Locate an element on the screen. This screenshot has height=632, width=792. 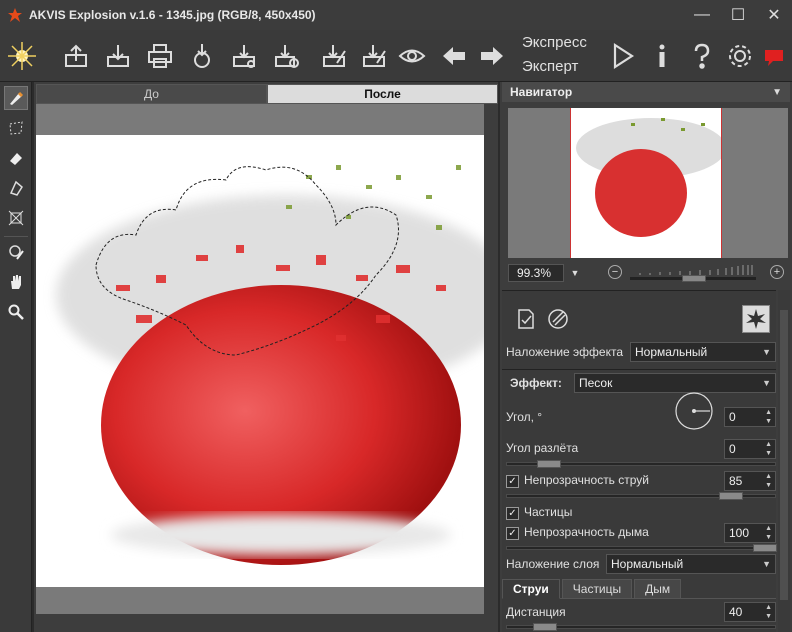
navigator-preview is located at coordinates (648, 183).